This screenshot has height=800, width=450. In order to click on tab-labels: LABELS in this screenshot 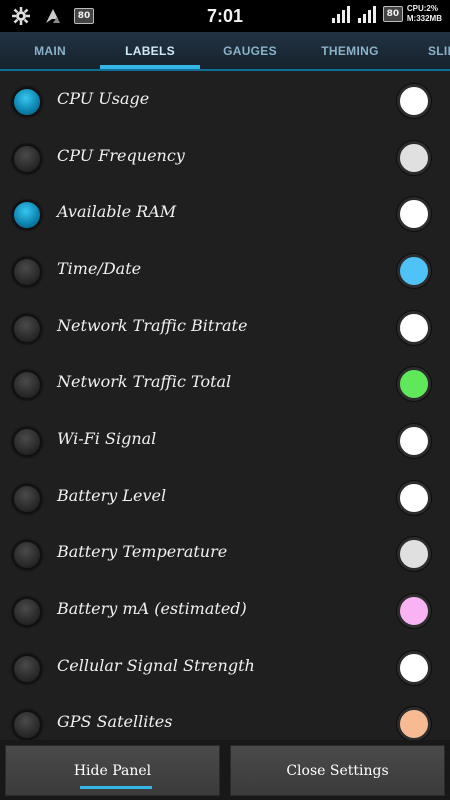, I will do `click(150, 50)`.